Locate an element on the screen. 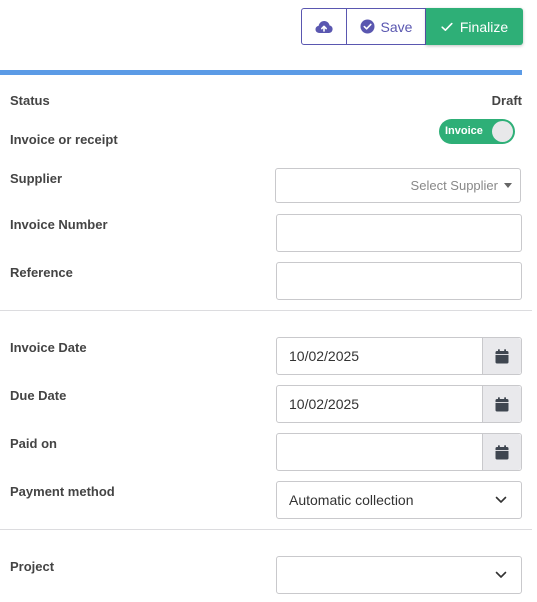 The width and height of the screenshot is (537, 602). toolbar: Save Finalize is located at coordinates (412, 26).